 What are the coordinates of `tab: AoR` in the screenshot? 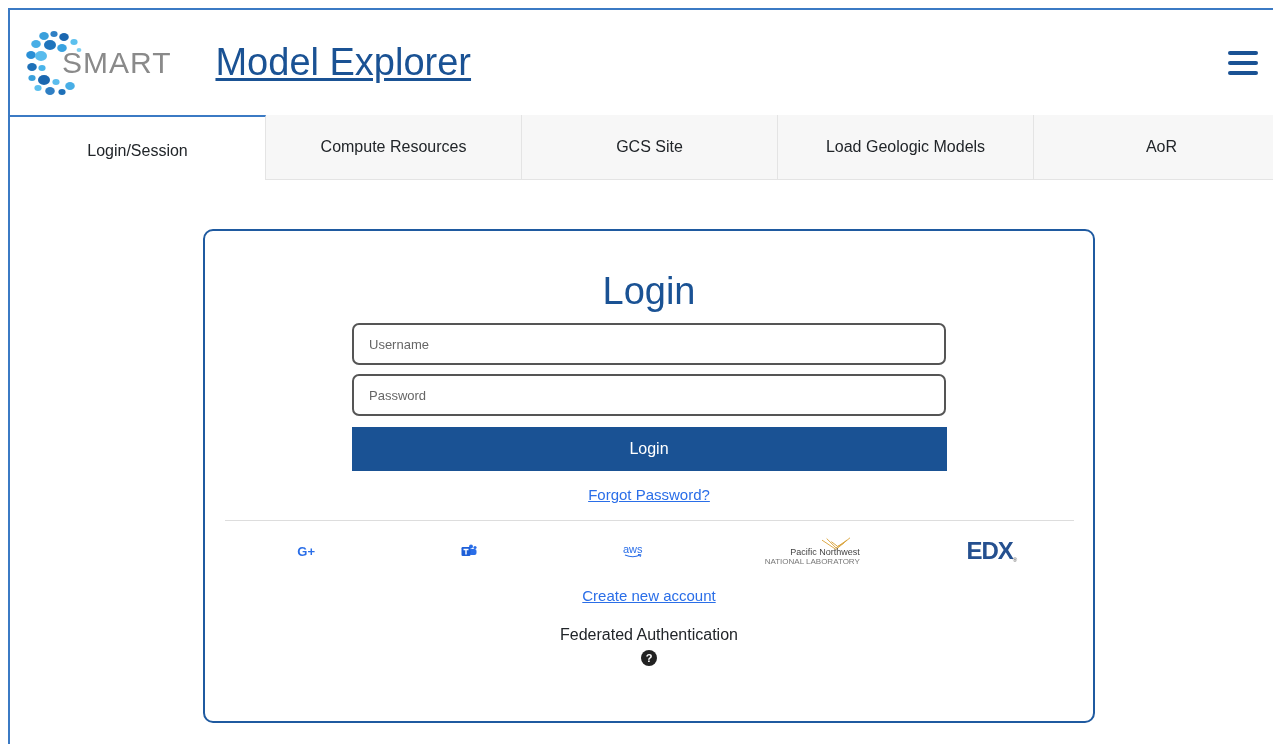 It's located at (1153, 147).